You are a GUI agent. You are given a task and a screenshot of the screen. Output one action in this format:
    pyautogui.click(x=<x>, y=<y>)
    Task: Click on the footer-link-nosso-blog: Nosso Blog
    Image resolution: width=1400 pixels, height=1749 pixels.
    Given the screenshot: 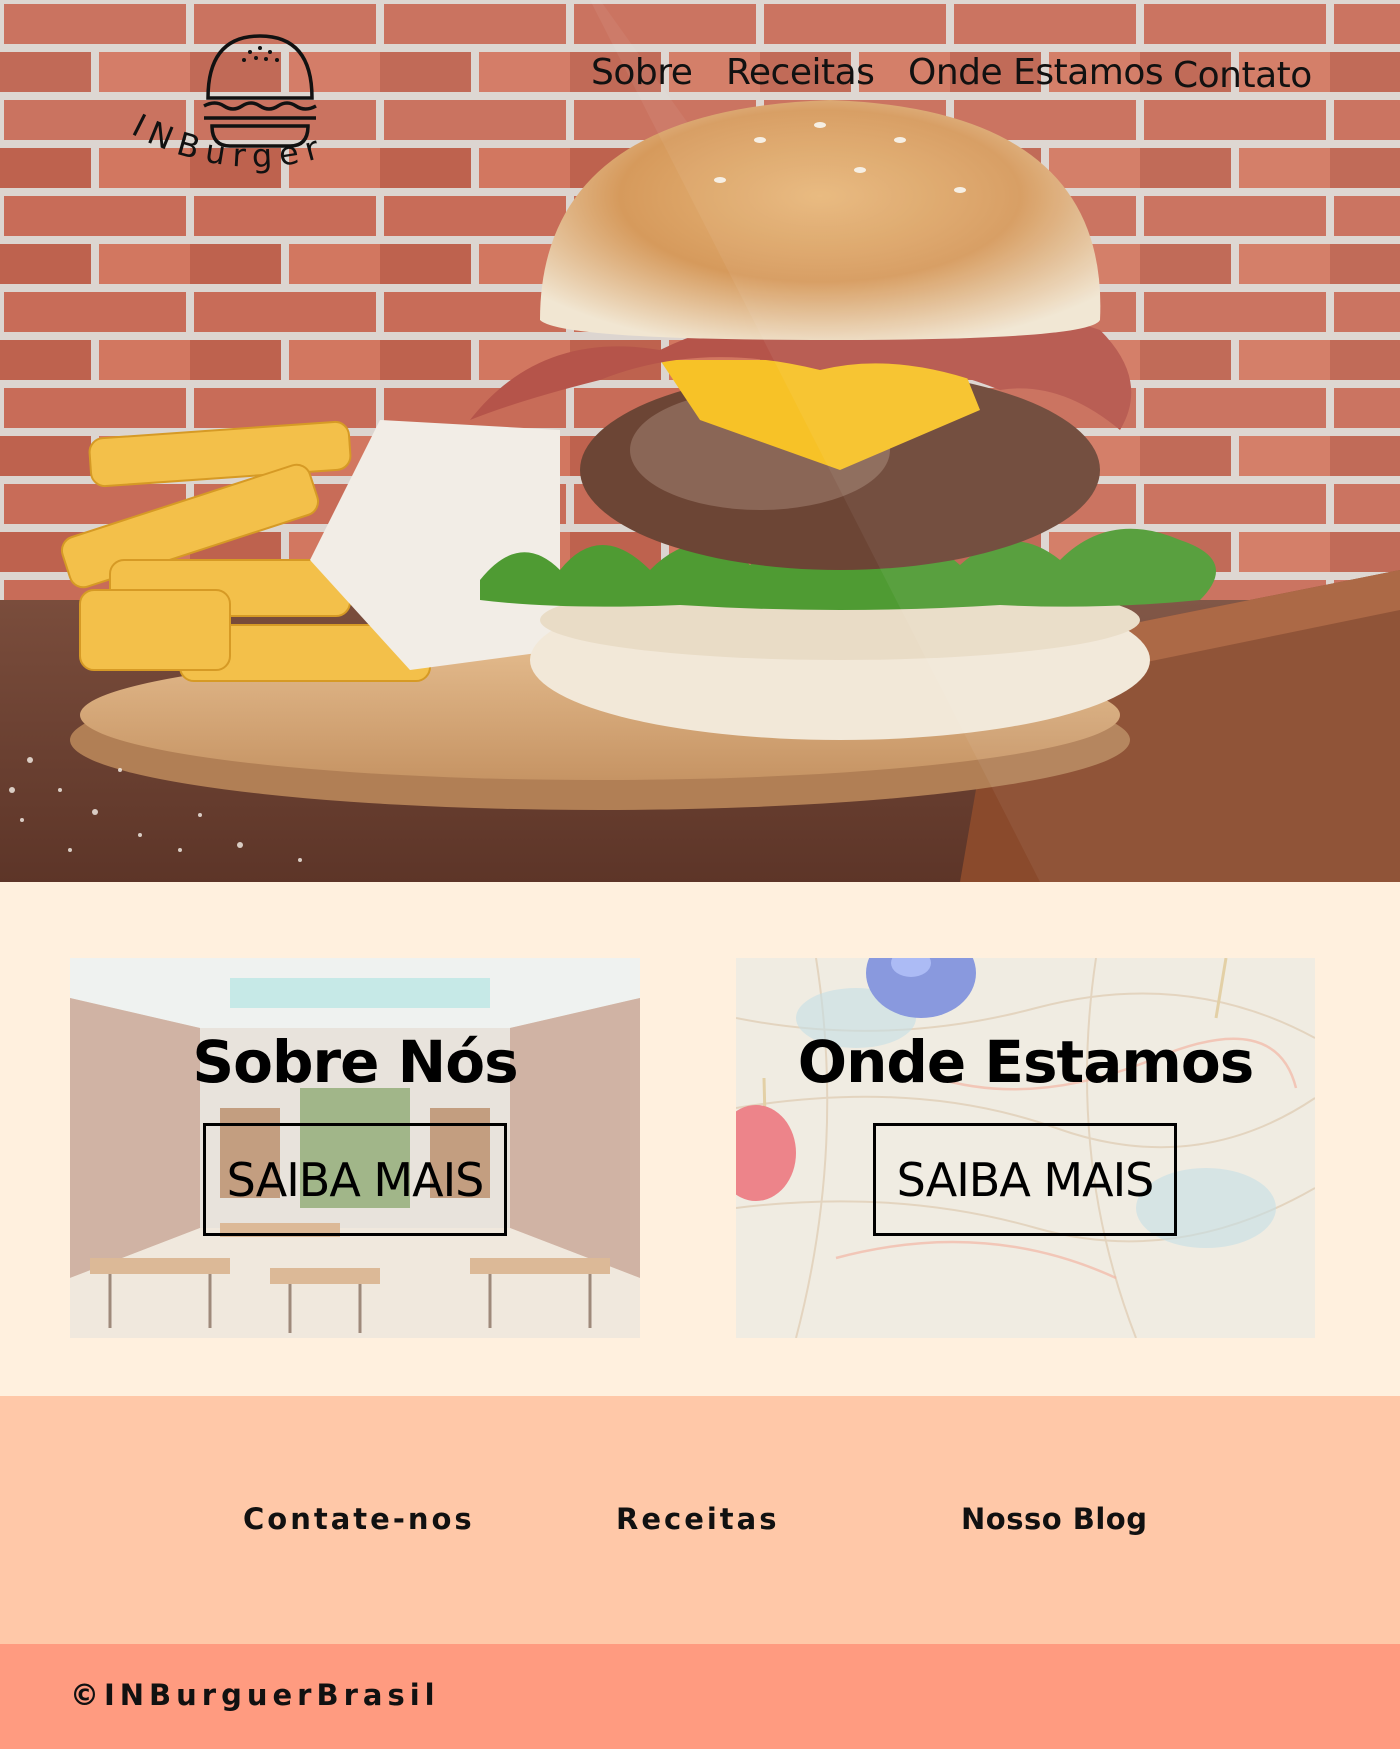 What is the action you would take?
    pyautogui.click(x=1054, y=1519)
    